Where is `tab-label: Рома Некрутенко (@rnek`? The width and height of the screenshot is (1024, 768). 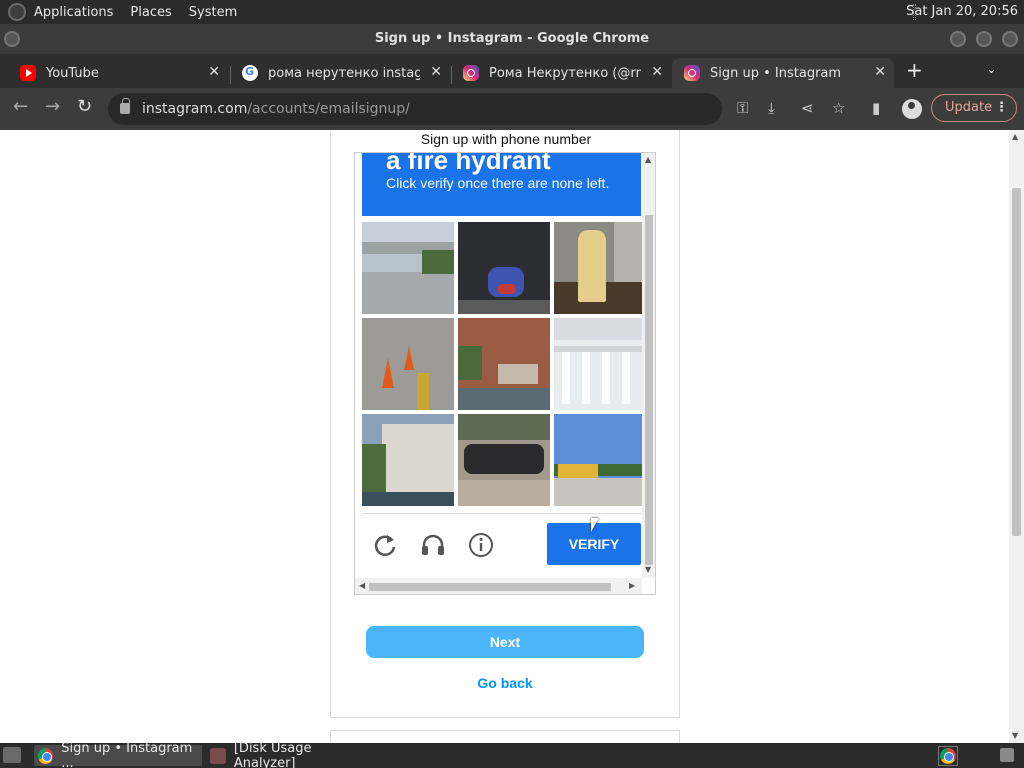 tab-label: Рома Некрутенко (@rnek is located at coordinates (565, 73).